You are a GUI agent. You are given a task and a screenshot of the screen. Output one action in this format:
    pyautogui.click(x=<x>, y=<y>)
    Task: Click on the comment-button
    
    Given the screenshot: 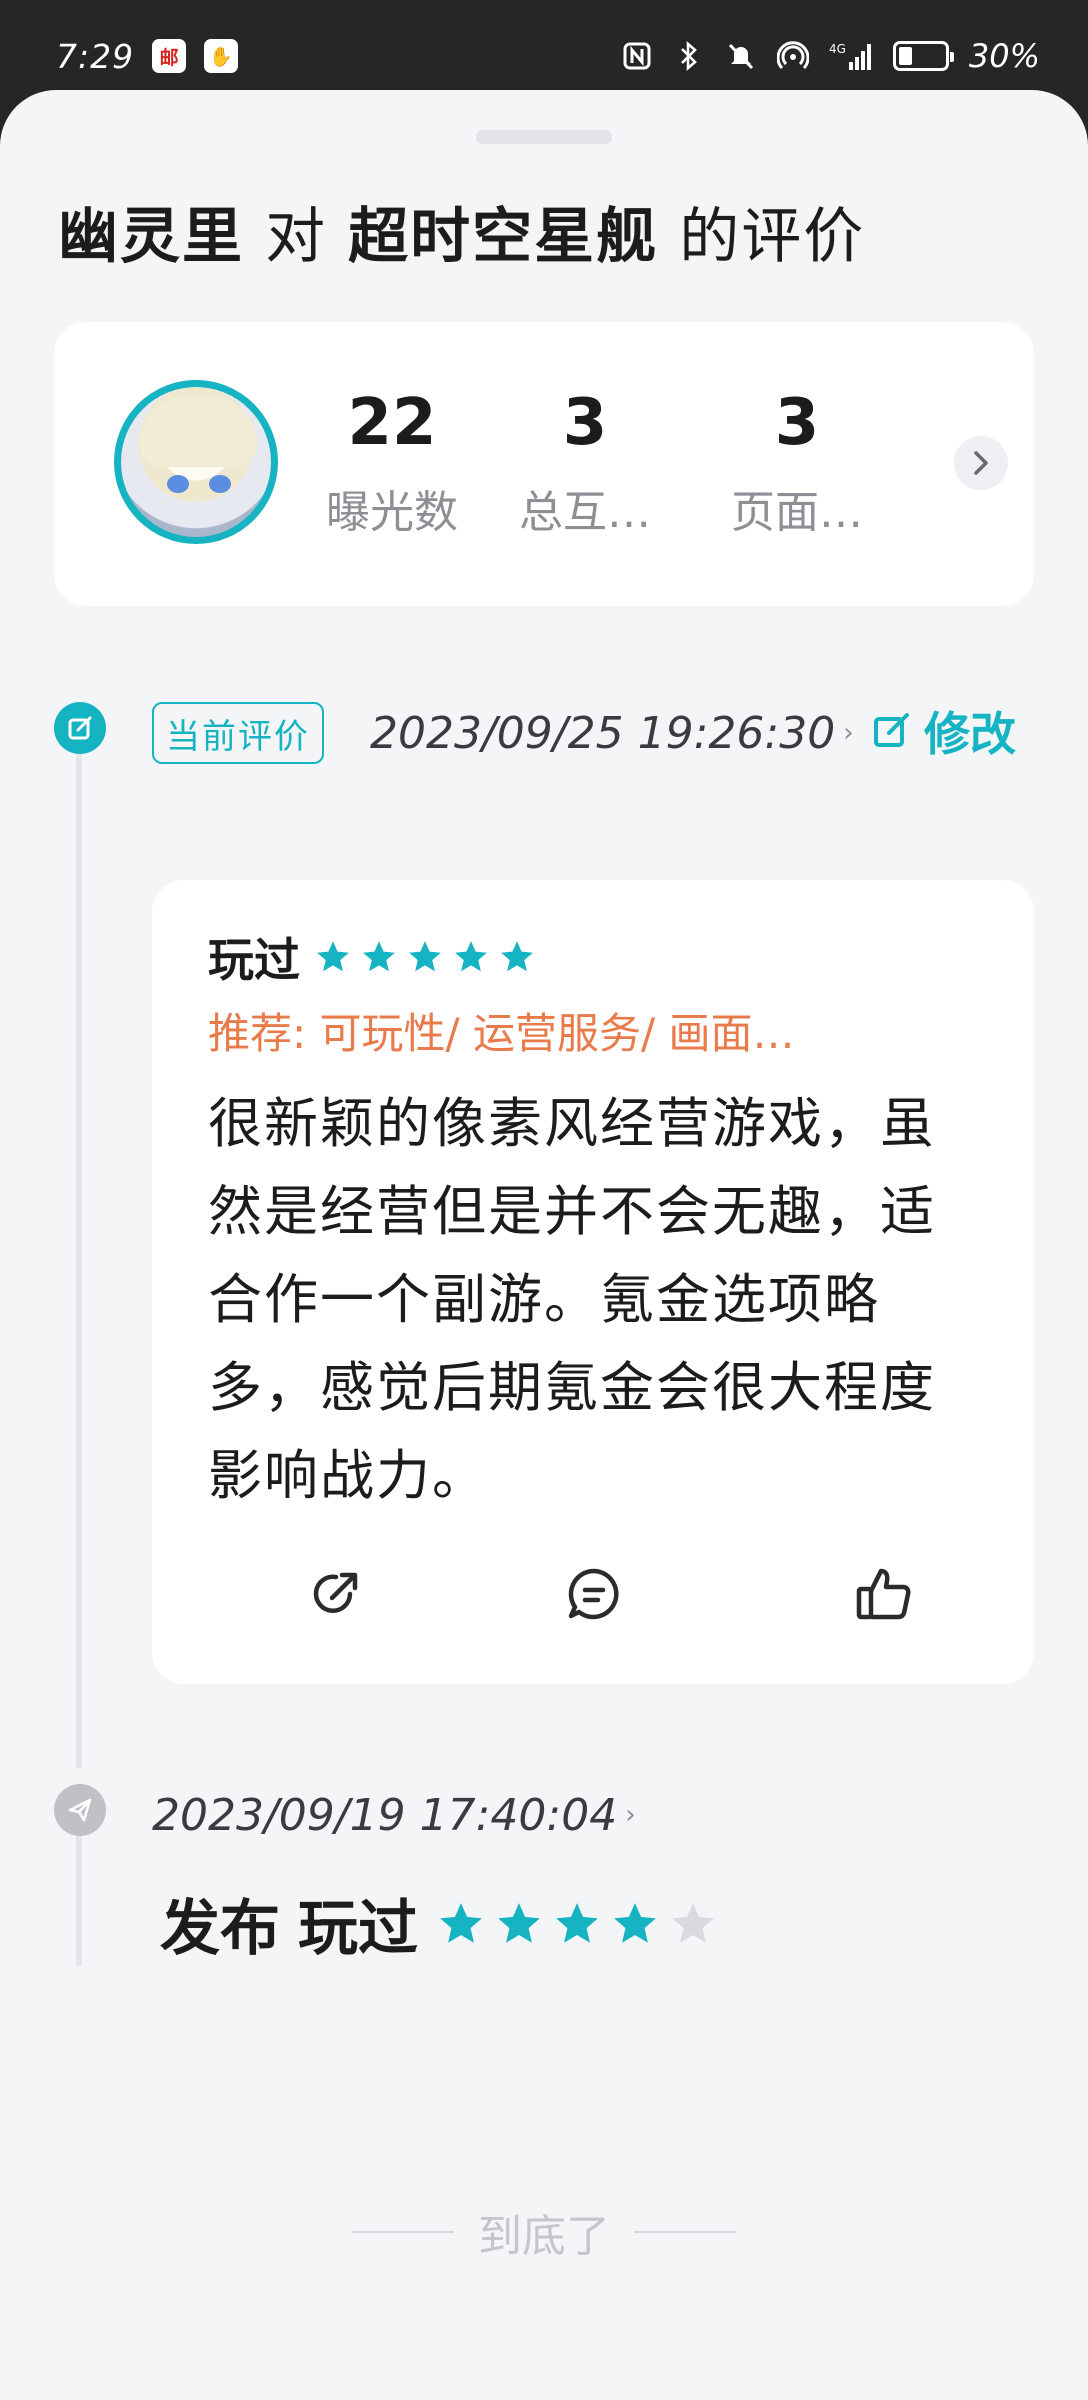 What is the action you would take?
    pyautogui.click(x=594, y=1594)
    